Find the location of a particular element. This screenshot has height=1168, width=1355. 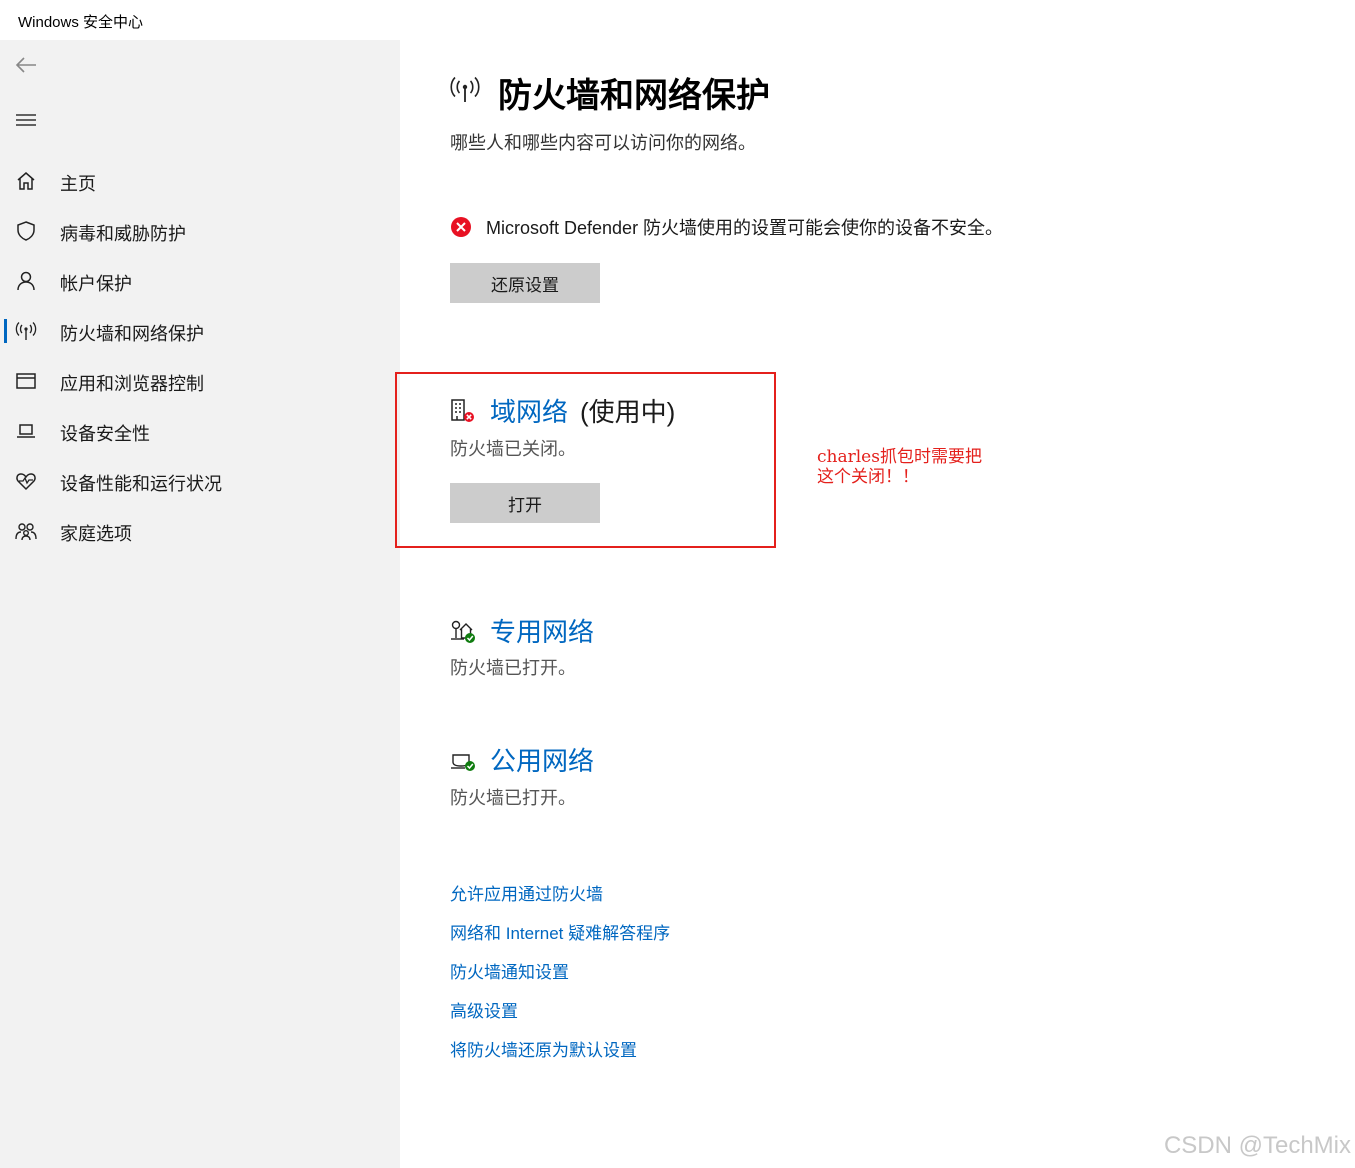

firewall-notification-settings-link: 防火墙通知设置 is located at coordinates (560, 980).